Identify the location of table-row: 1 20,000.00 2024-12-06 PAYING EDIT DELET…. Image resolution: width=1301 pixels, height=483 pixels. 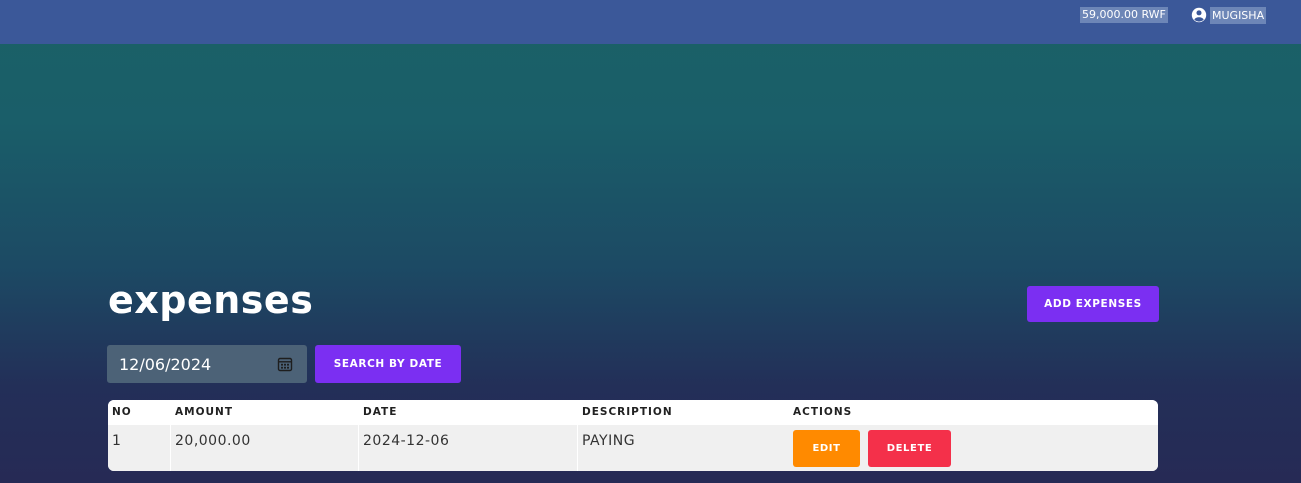
(633, 448).